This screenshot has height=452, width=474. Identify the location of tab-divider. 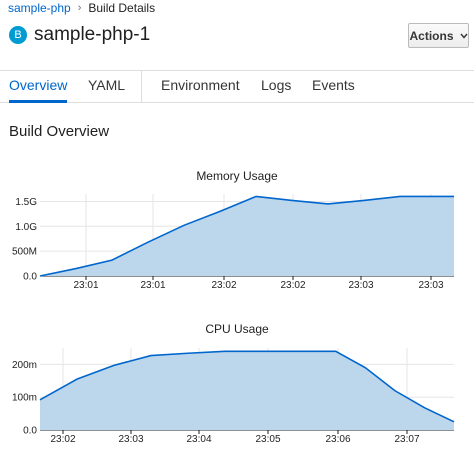
(141, 87).